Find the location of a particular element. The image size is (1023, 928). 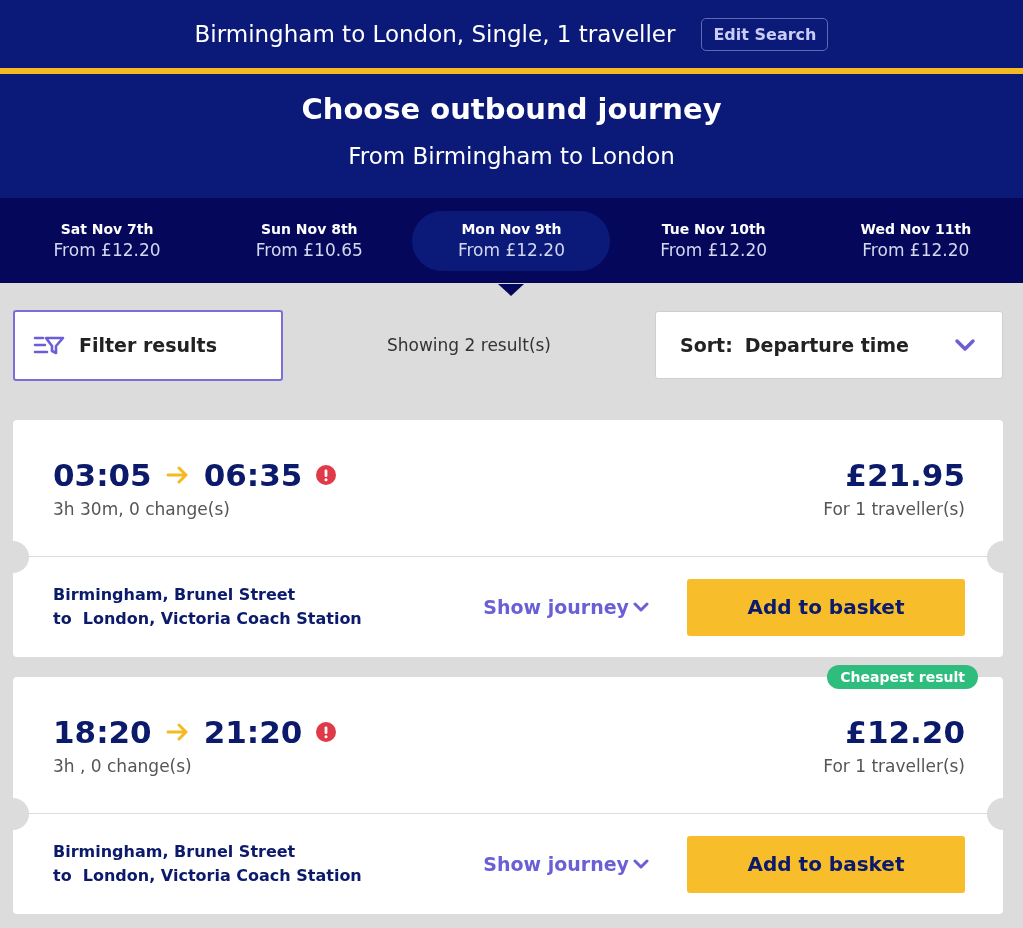

price: £21.95 is located at coordinates (904, 475).